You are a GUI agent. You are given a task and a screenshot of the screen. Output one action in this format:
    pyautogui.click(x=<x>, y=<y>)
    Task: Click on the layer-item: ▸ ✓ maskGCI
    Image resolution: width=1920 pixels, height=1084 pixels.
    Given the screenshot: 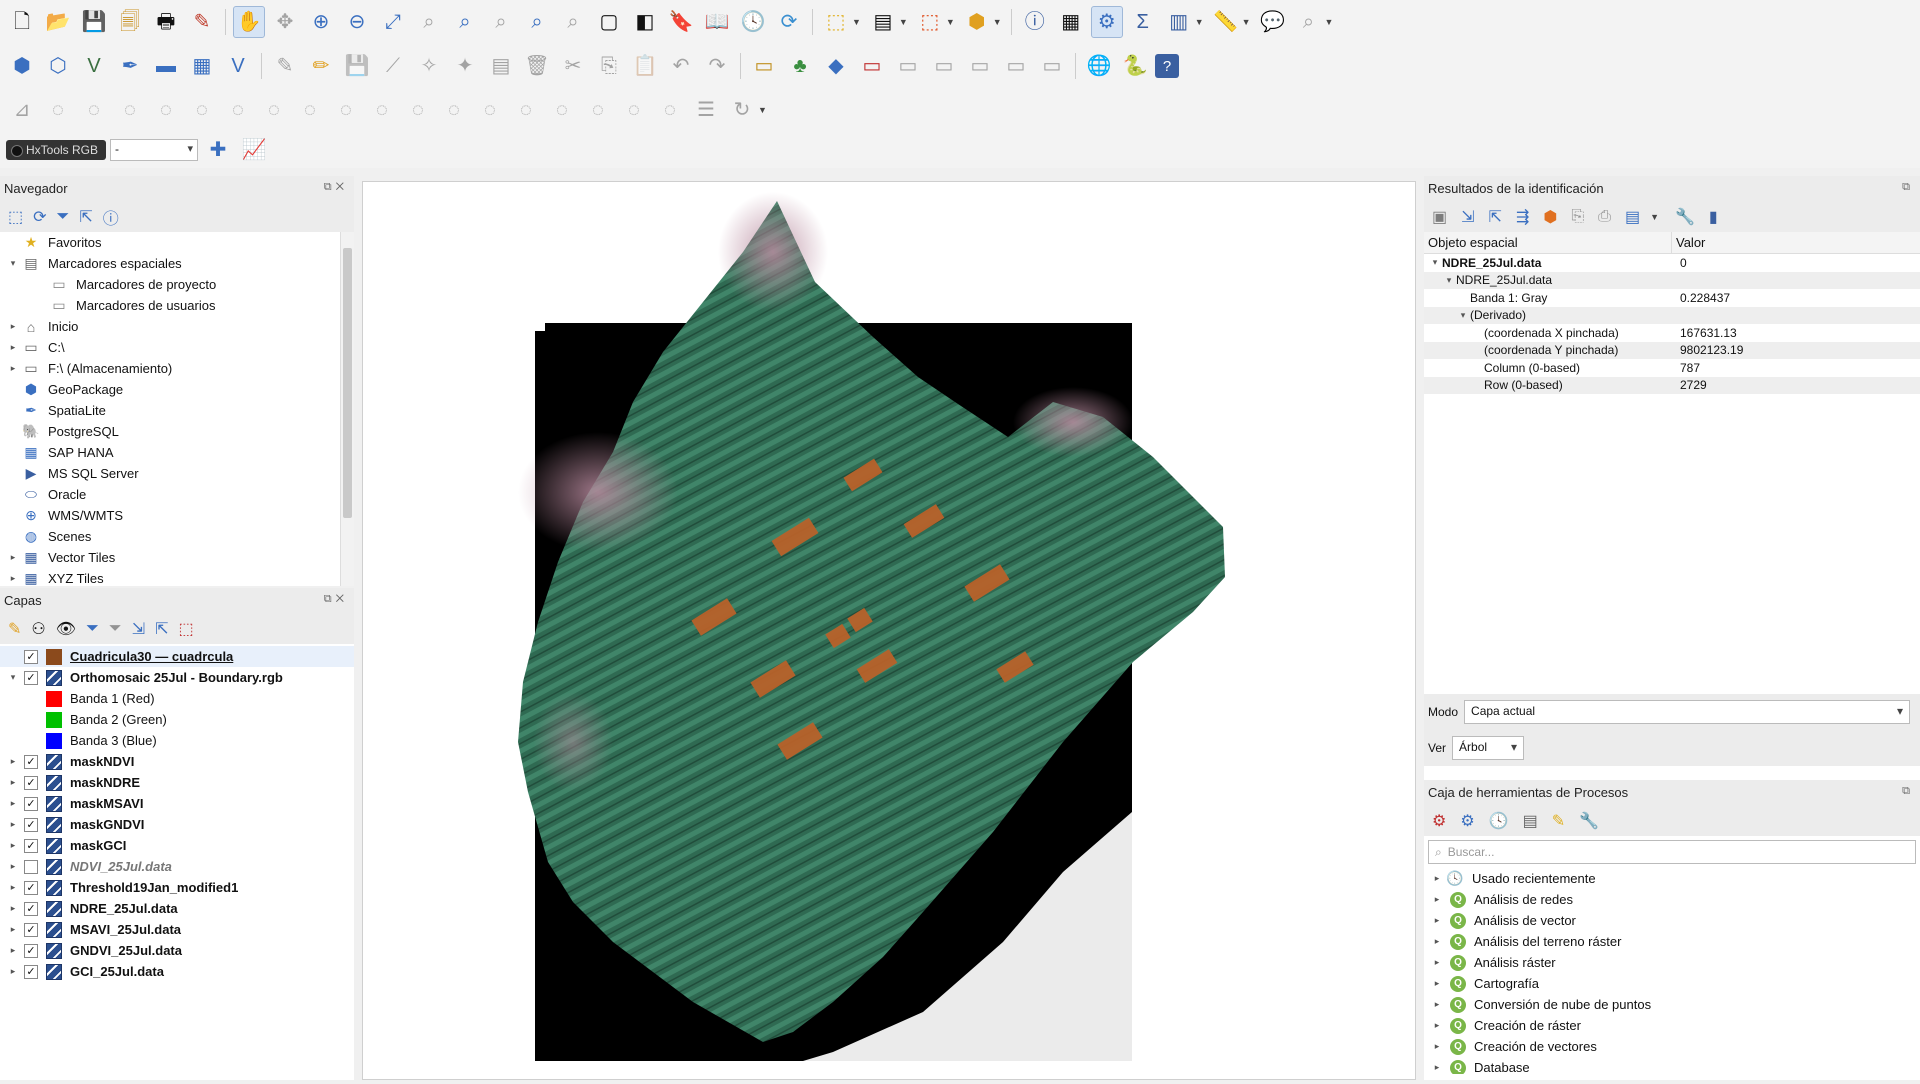 What is the action you would take?
    pyautogui.click(x=177, y=845)
    